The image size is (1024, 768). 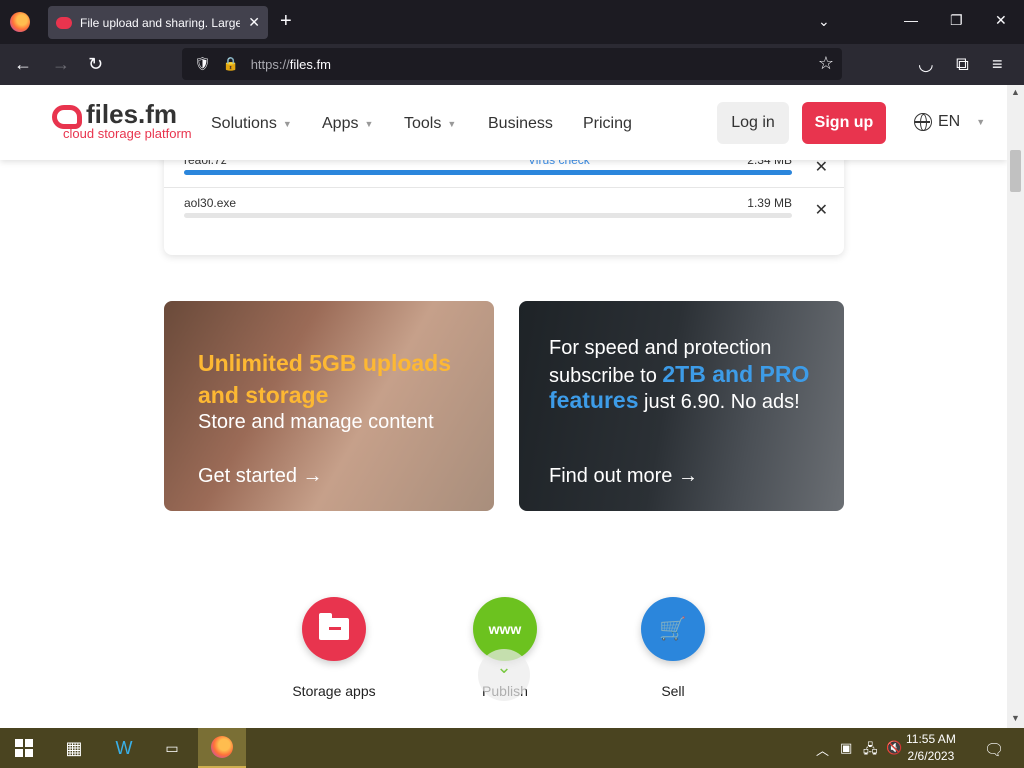 What do you see at coordinates (263, 395) in the screenshot?
I see `promo-headline: and storage` at bounding box center [263, 395].